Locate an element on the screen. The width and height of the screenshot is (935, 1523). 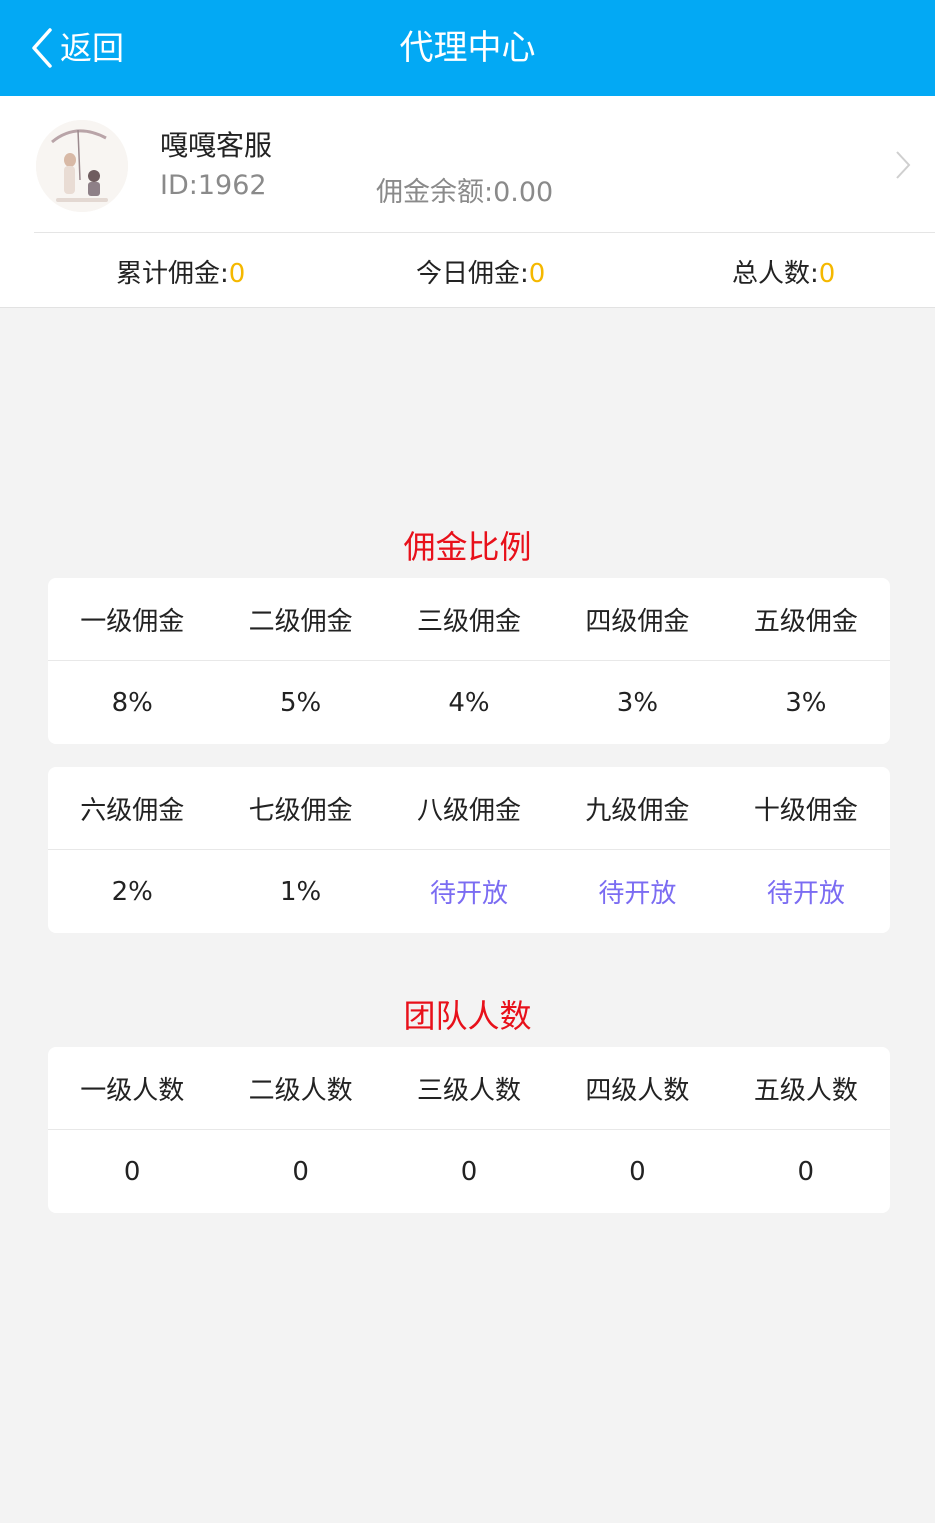
table-row: 8% 5% 4% 3% 3% is located at coordinates (469, 702).